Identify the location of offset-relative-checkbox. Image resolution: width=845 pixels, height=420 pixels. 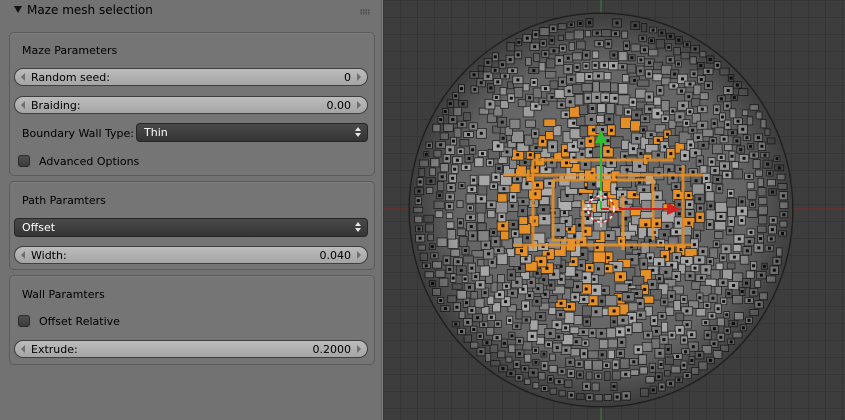
(24, 321).